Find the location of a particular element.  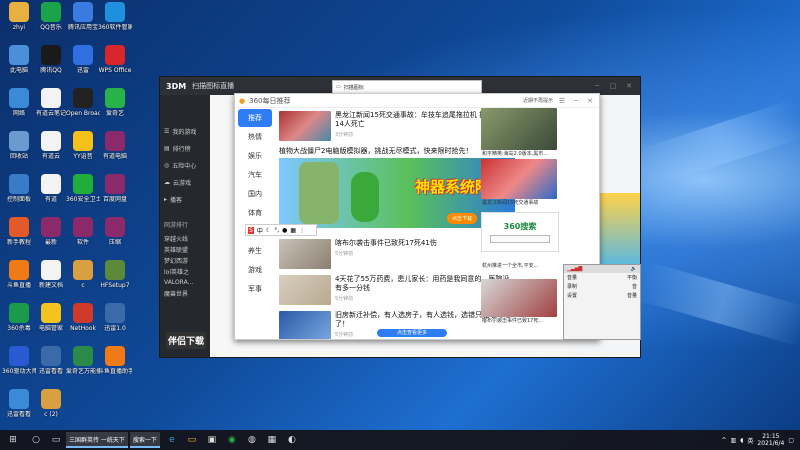

maximize-icon: □ is located at coordinates (613, 86).